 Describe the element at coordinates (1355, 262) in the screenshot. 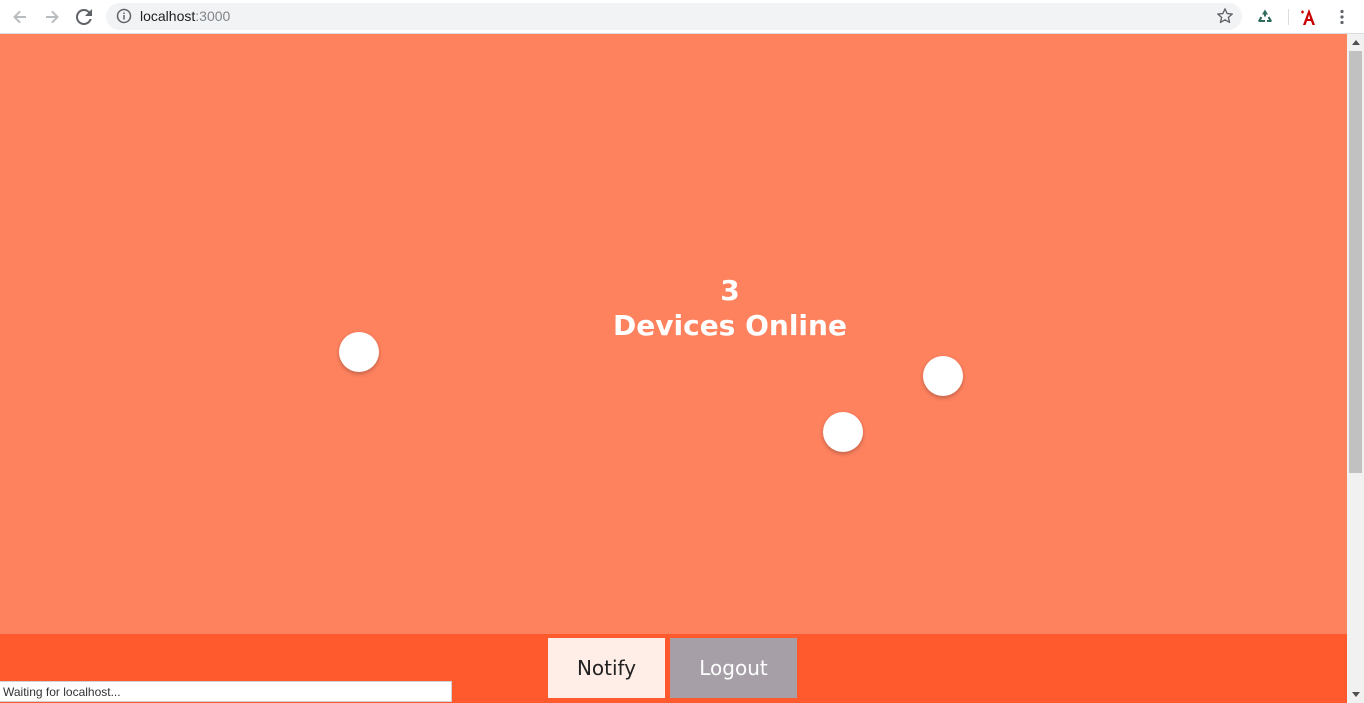

I see `scrollbar-thumb` at that location.